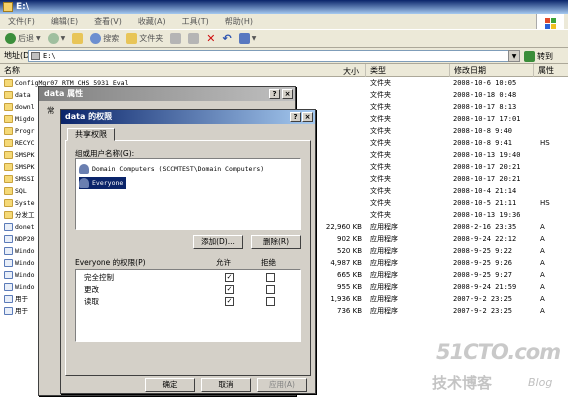 The height and width of the screenshot is (406, 568). Describe the element at coordinates (144, 39) in the screenshot. I see `folders-button: 文件夹` at that location.